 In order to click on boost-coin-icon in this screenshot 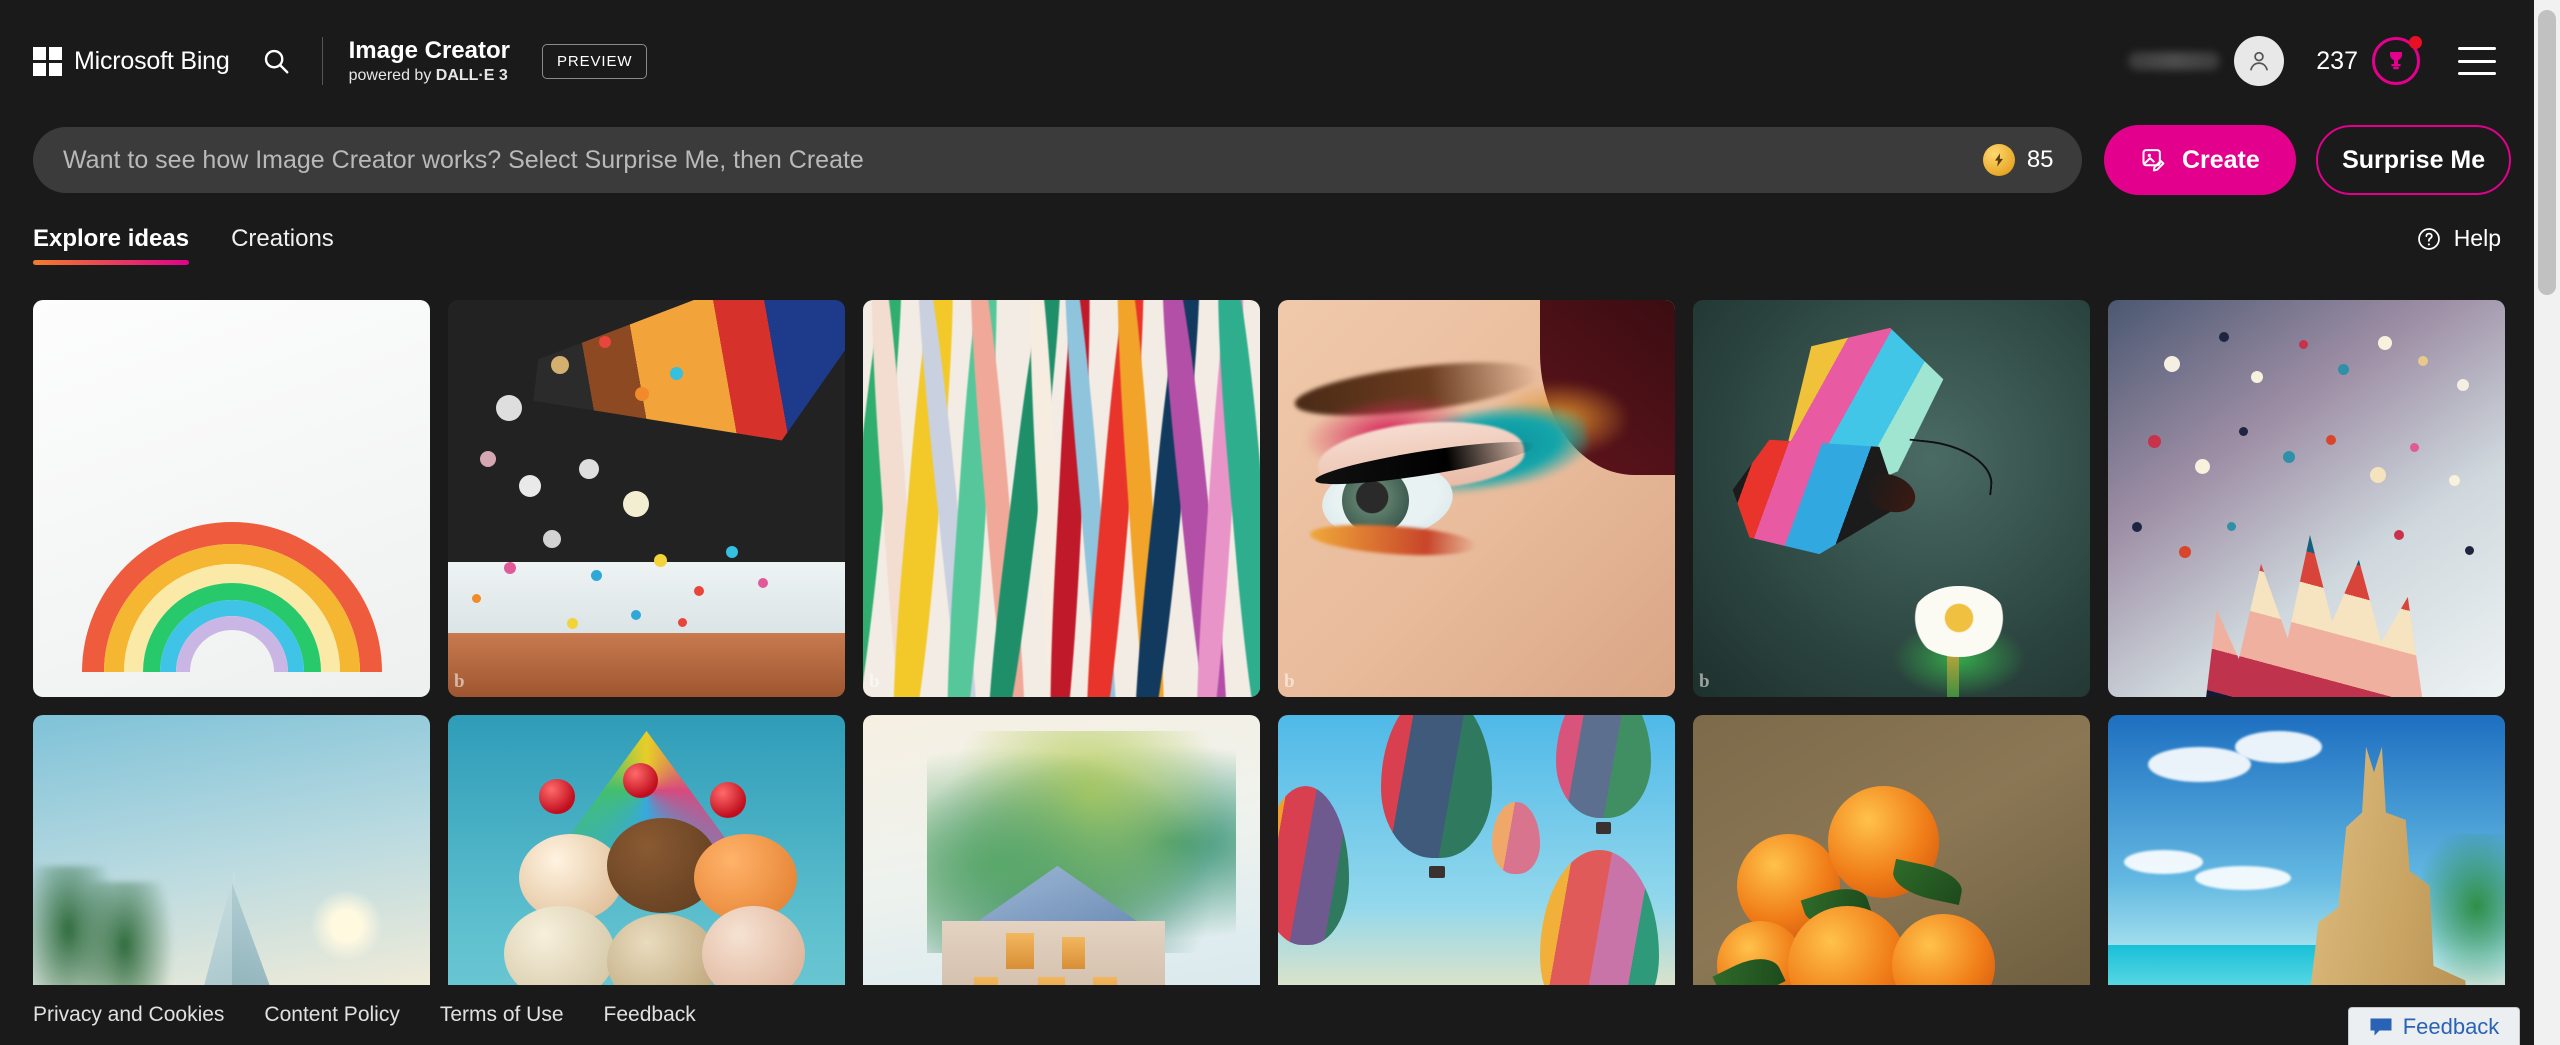, I will do `click(1998, 160)`.